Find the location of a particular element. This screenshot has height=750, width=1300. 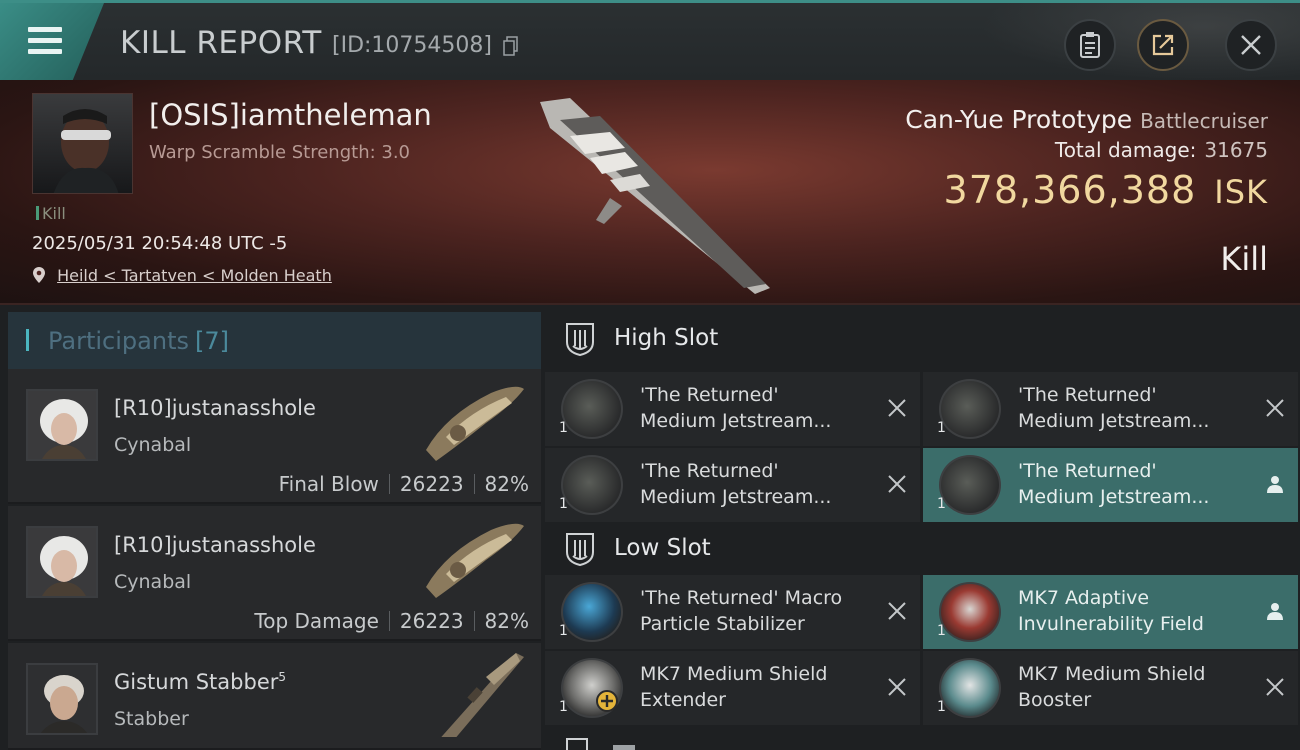

location-link: Heild < Tartatven < Molden Heath is located at coordinates (194, 275).